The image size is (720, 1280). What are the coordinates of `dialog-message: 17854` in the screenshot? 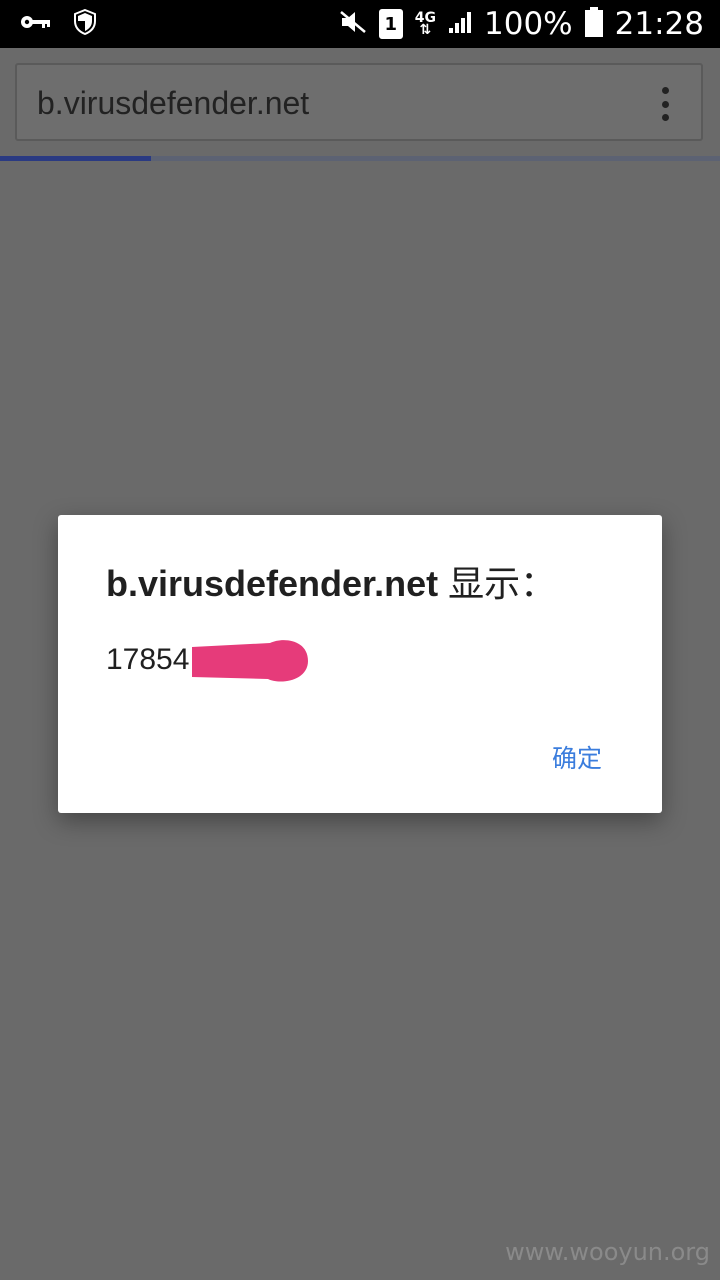 It's located at (148, 659).